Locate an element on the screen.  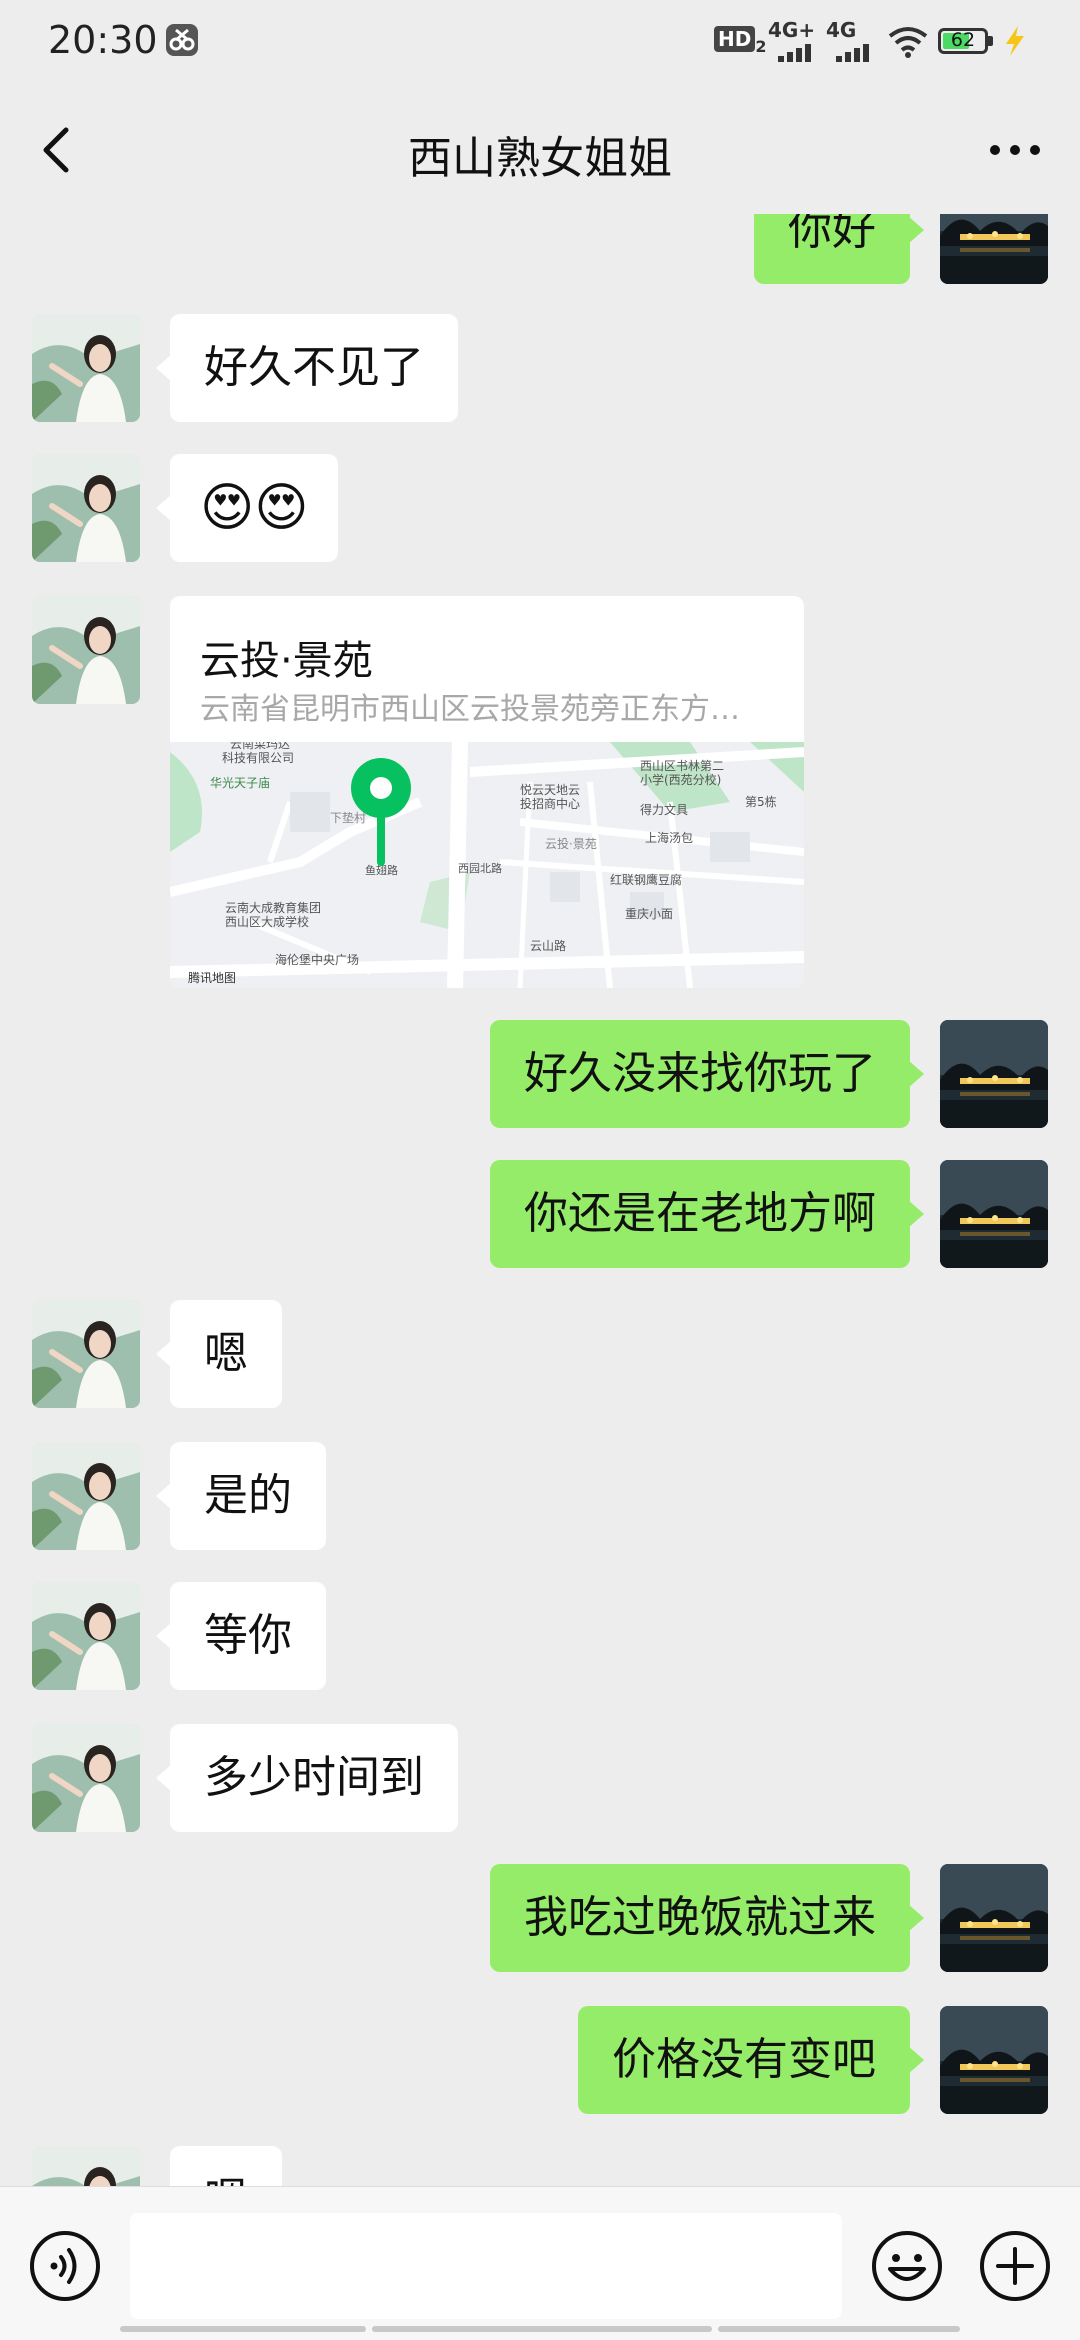
status-time: 20:30 is located at coordinates (103, 40).